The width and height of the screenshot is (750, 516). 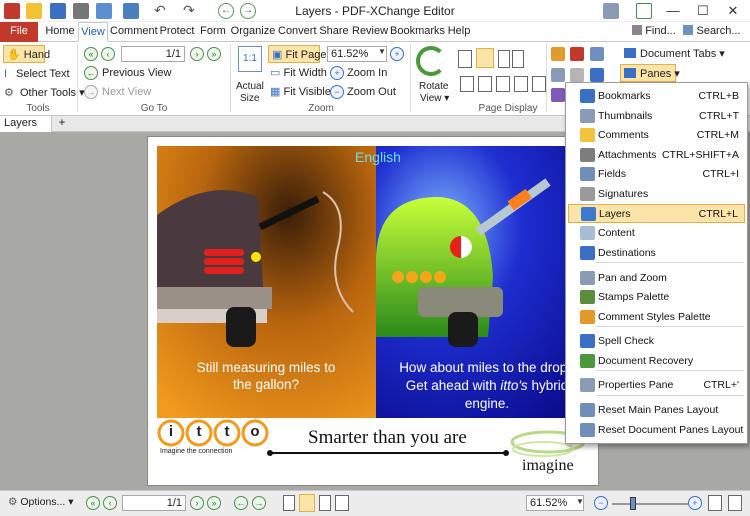 What do you see at coordinates (307, 503) in the screenshot?
I see `status-continuous-icon` at bounding box center [307, 503].